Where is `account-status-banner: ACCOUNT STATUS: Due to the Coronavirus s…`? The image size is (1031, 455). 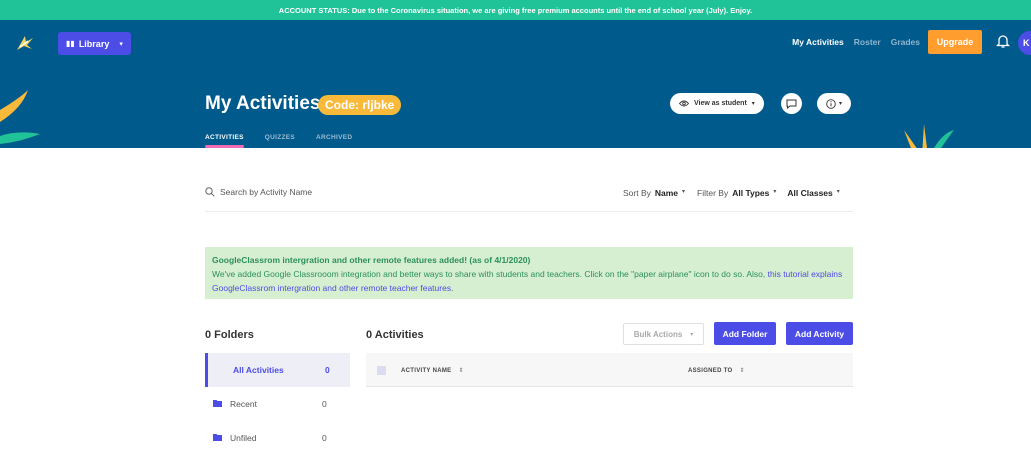
account-status-banner: ACCOUNT STATUS: Due to the Coronavirus s… is located at coordinates (515, 10).